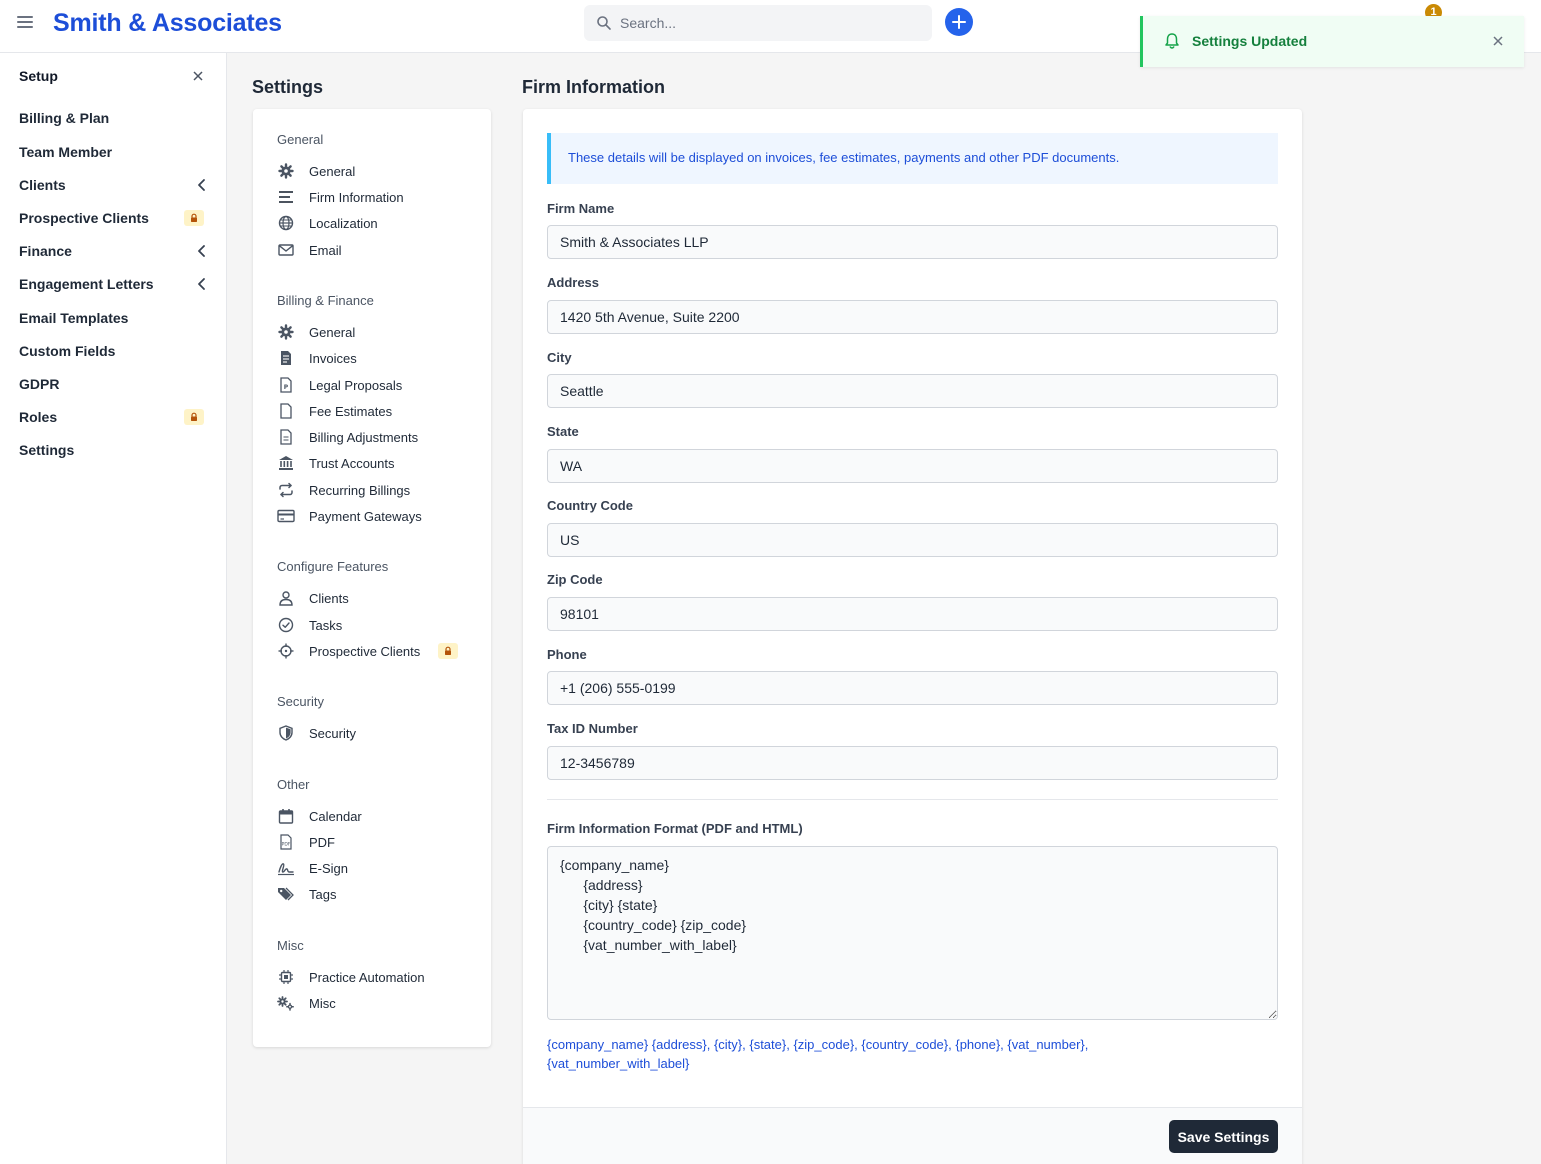 This screenshot has height=1164, width=1541. I want to click on nav-item-firm-information: Firm Information, so click(377, 197).